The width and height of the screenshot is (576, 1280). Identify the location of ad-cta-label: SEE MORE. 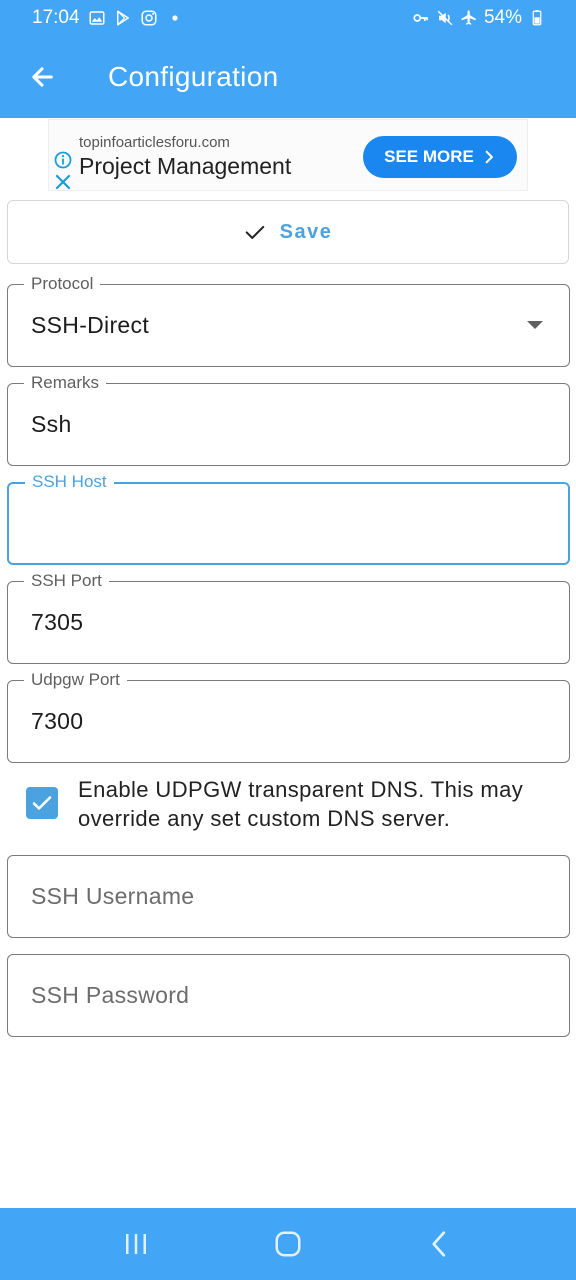
(429, 156).